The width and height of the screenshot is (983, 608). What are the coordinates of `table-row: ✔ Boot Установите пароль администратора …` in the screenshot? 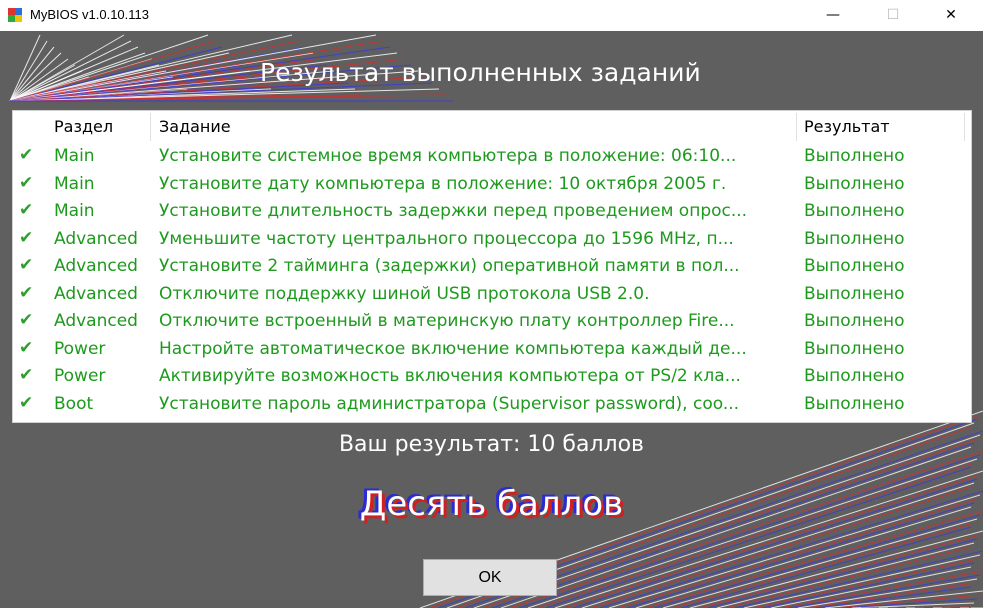 It's located at (492, 404).